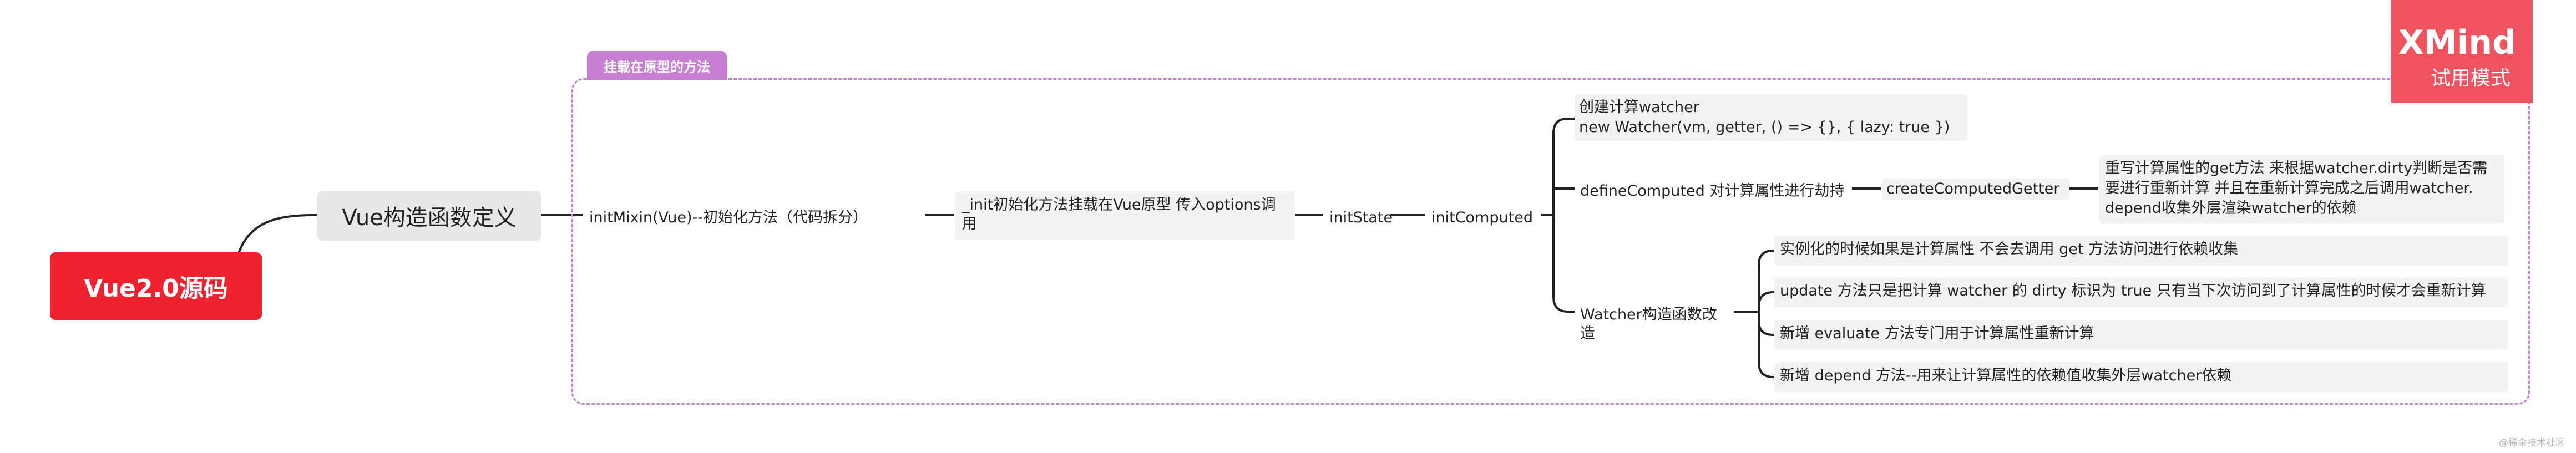 The width and height of the screenshot is (2576, 453). What do you see at coordinates (1125, 216) in the screenshot?
I see `topic-init-proto: _init初始化方法挂载在Vue原型 传入options调 用` at bounding box center [1125, 216].